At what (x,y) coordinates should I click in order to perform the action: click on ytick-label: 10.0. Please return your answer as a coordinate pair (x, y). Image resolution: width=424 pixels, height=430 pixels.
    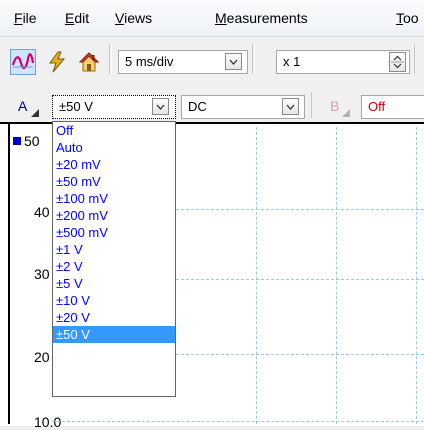
    Looking at the image, I should click on (48, 422).